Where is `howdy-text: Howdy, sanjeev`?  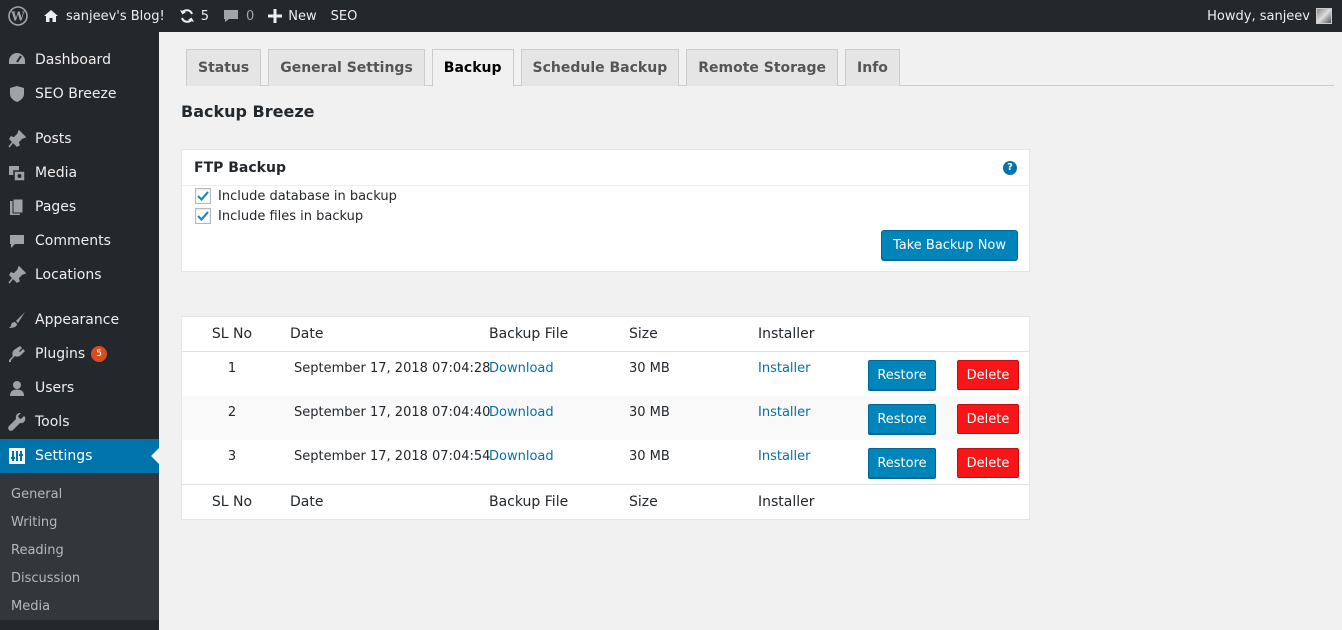
howdy-text: Howdy, sanjeev is located at coordinates (1258, 16).